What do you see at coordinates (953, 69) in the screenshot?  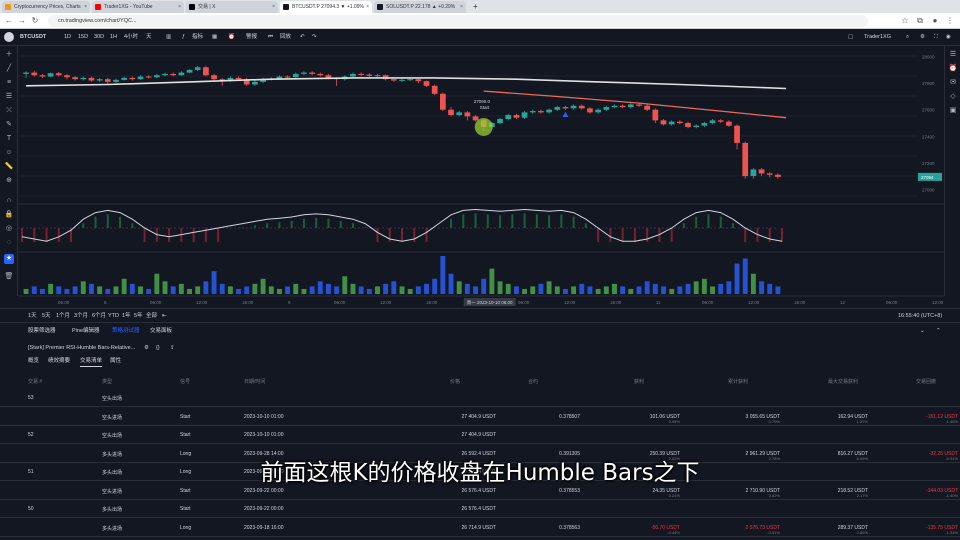 I see `alerts-icon: ⏰` at bounding box center [953, 69].